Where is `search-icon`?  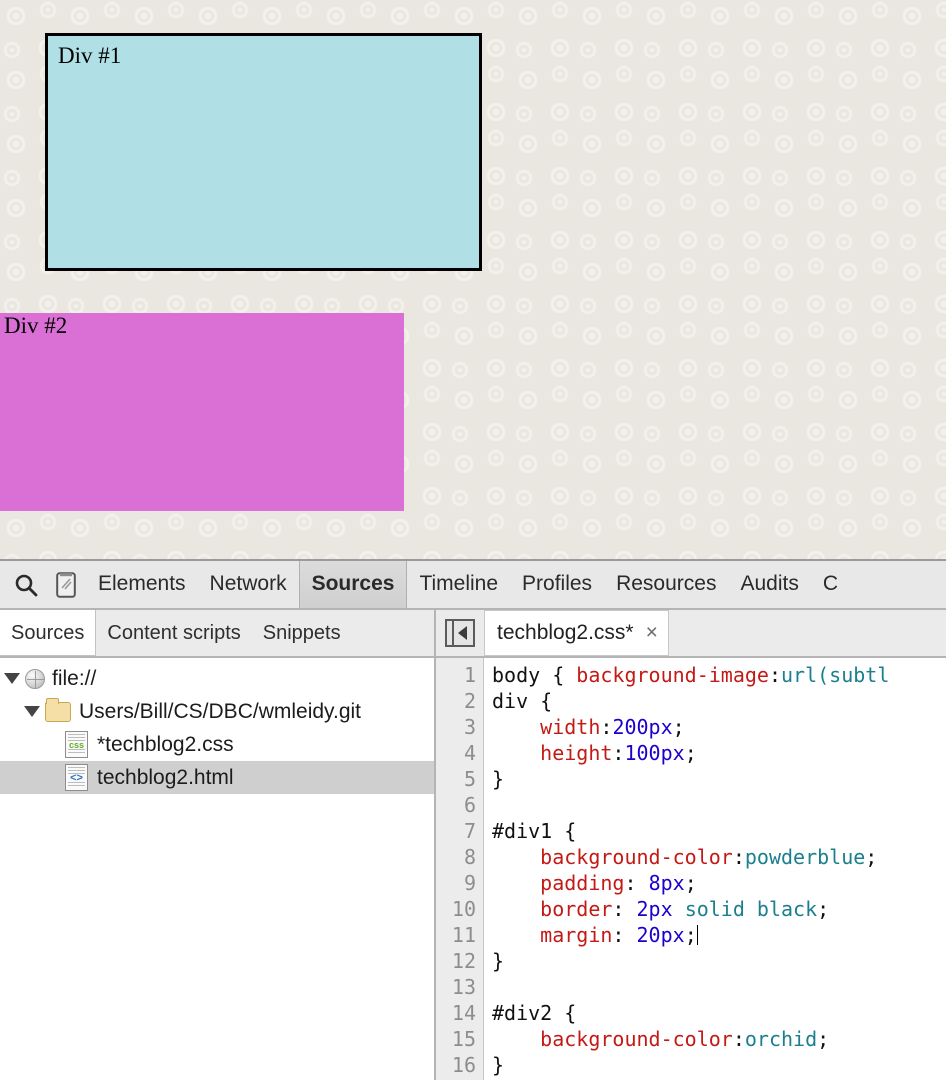 search-icon is located at coordinates (26, 585).